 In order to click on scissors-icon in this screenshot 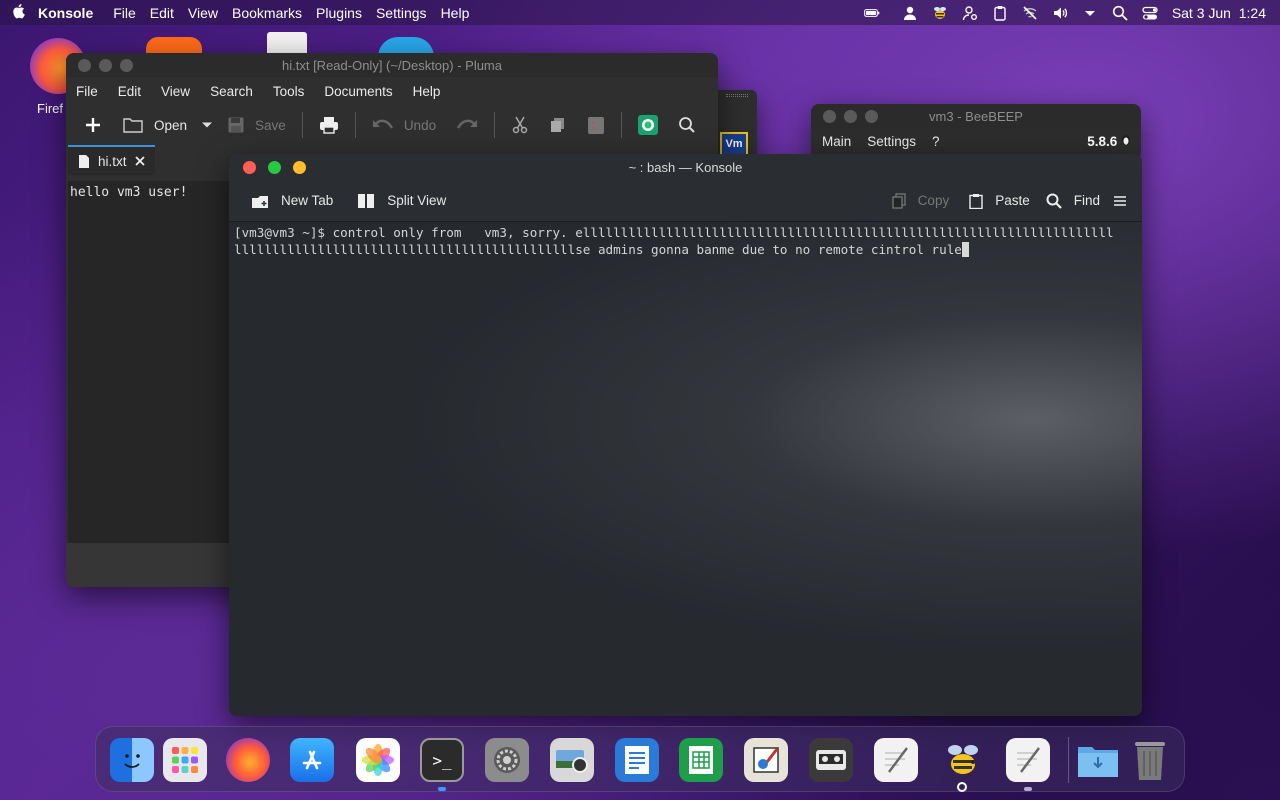, I will do `click(520, 125)`.